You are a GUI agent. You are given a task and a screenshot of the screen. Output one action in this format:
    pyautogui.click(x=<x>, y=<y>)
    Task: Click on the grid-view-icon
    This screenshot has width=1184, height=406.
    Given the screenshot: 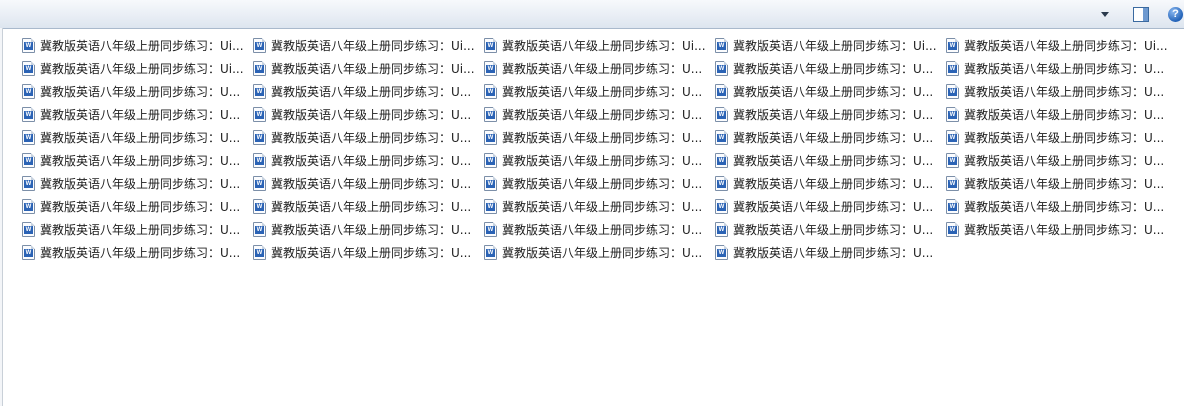 What is the action you would take?
    pyautogui.click(x=1087, y=14)
    